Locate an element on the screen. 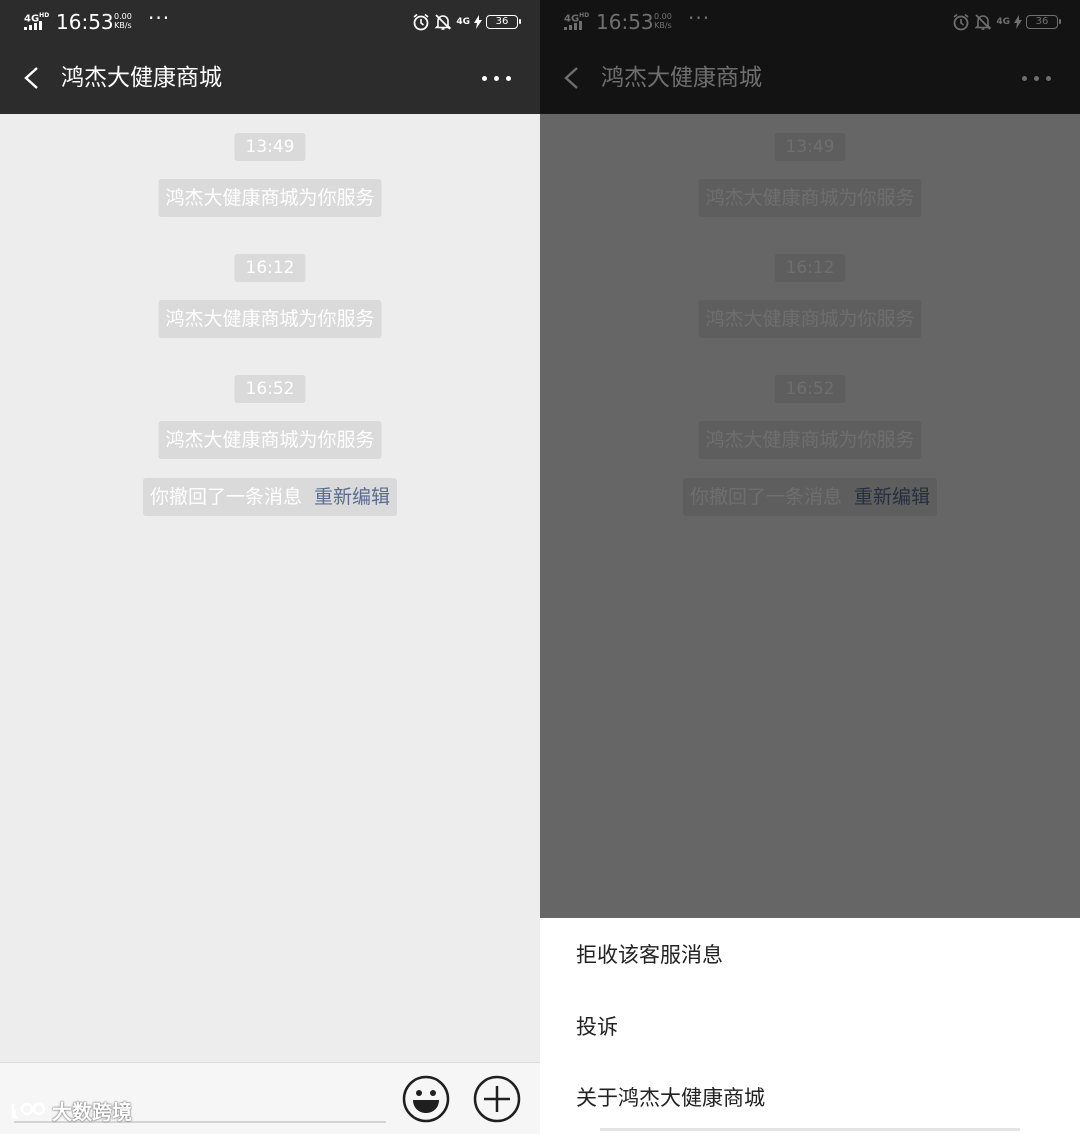 Image resolution: width=1080 pixels, height=1134 pixels. recall-notice-text: 你撤回了一条消息 is located at coordinates (225, 497).